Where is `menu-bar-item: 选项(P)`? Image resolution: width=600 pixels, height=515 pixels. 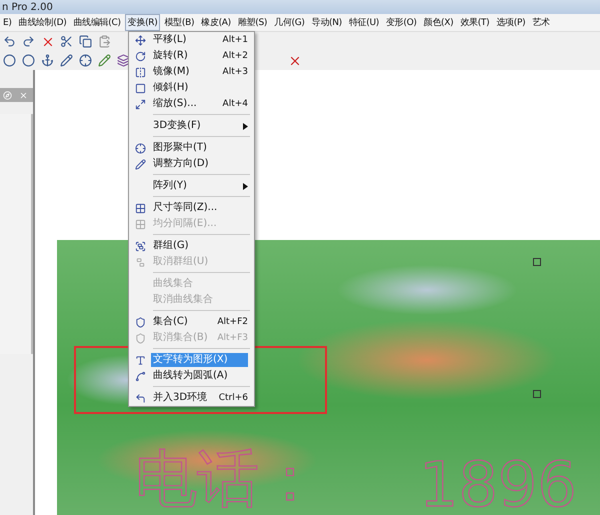
menu-bar-item: 选项(P) is located at coordinates (510, 22).